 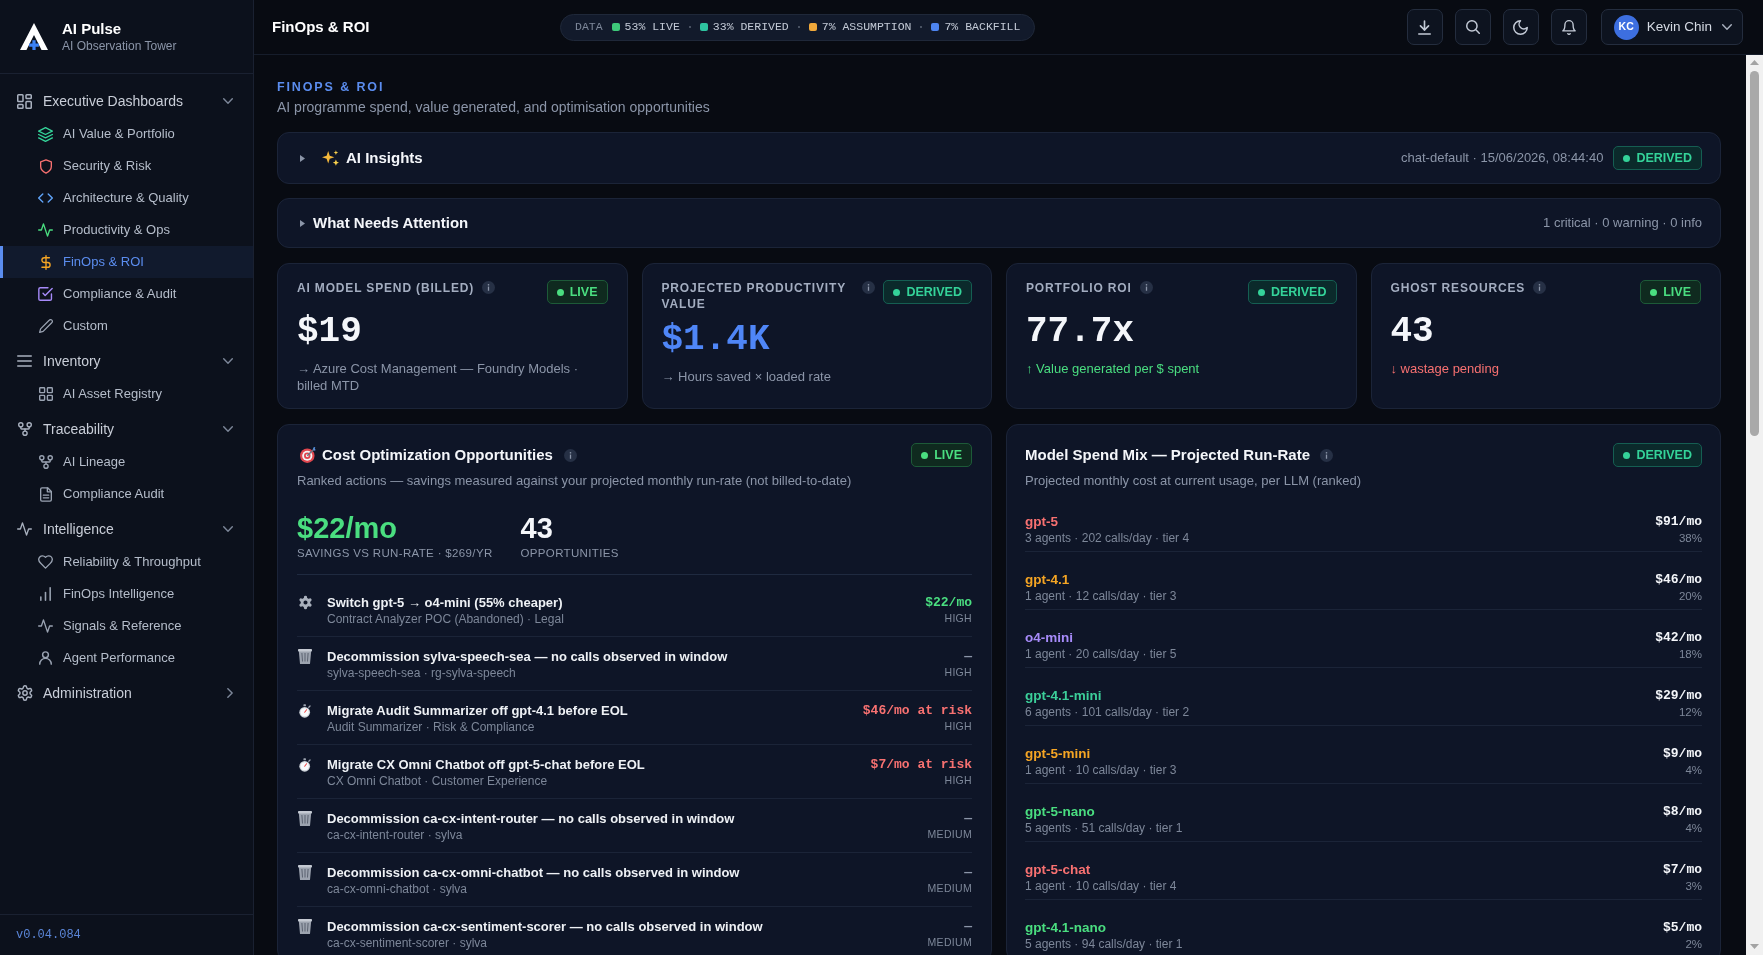 I want to click on nav-group-button: Executive Dashboards, so click(x=126, y=101).